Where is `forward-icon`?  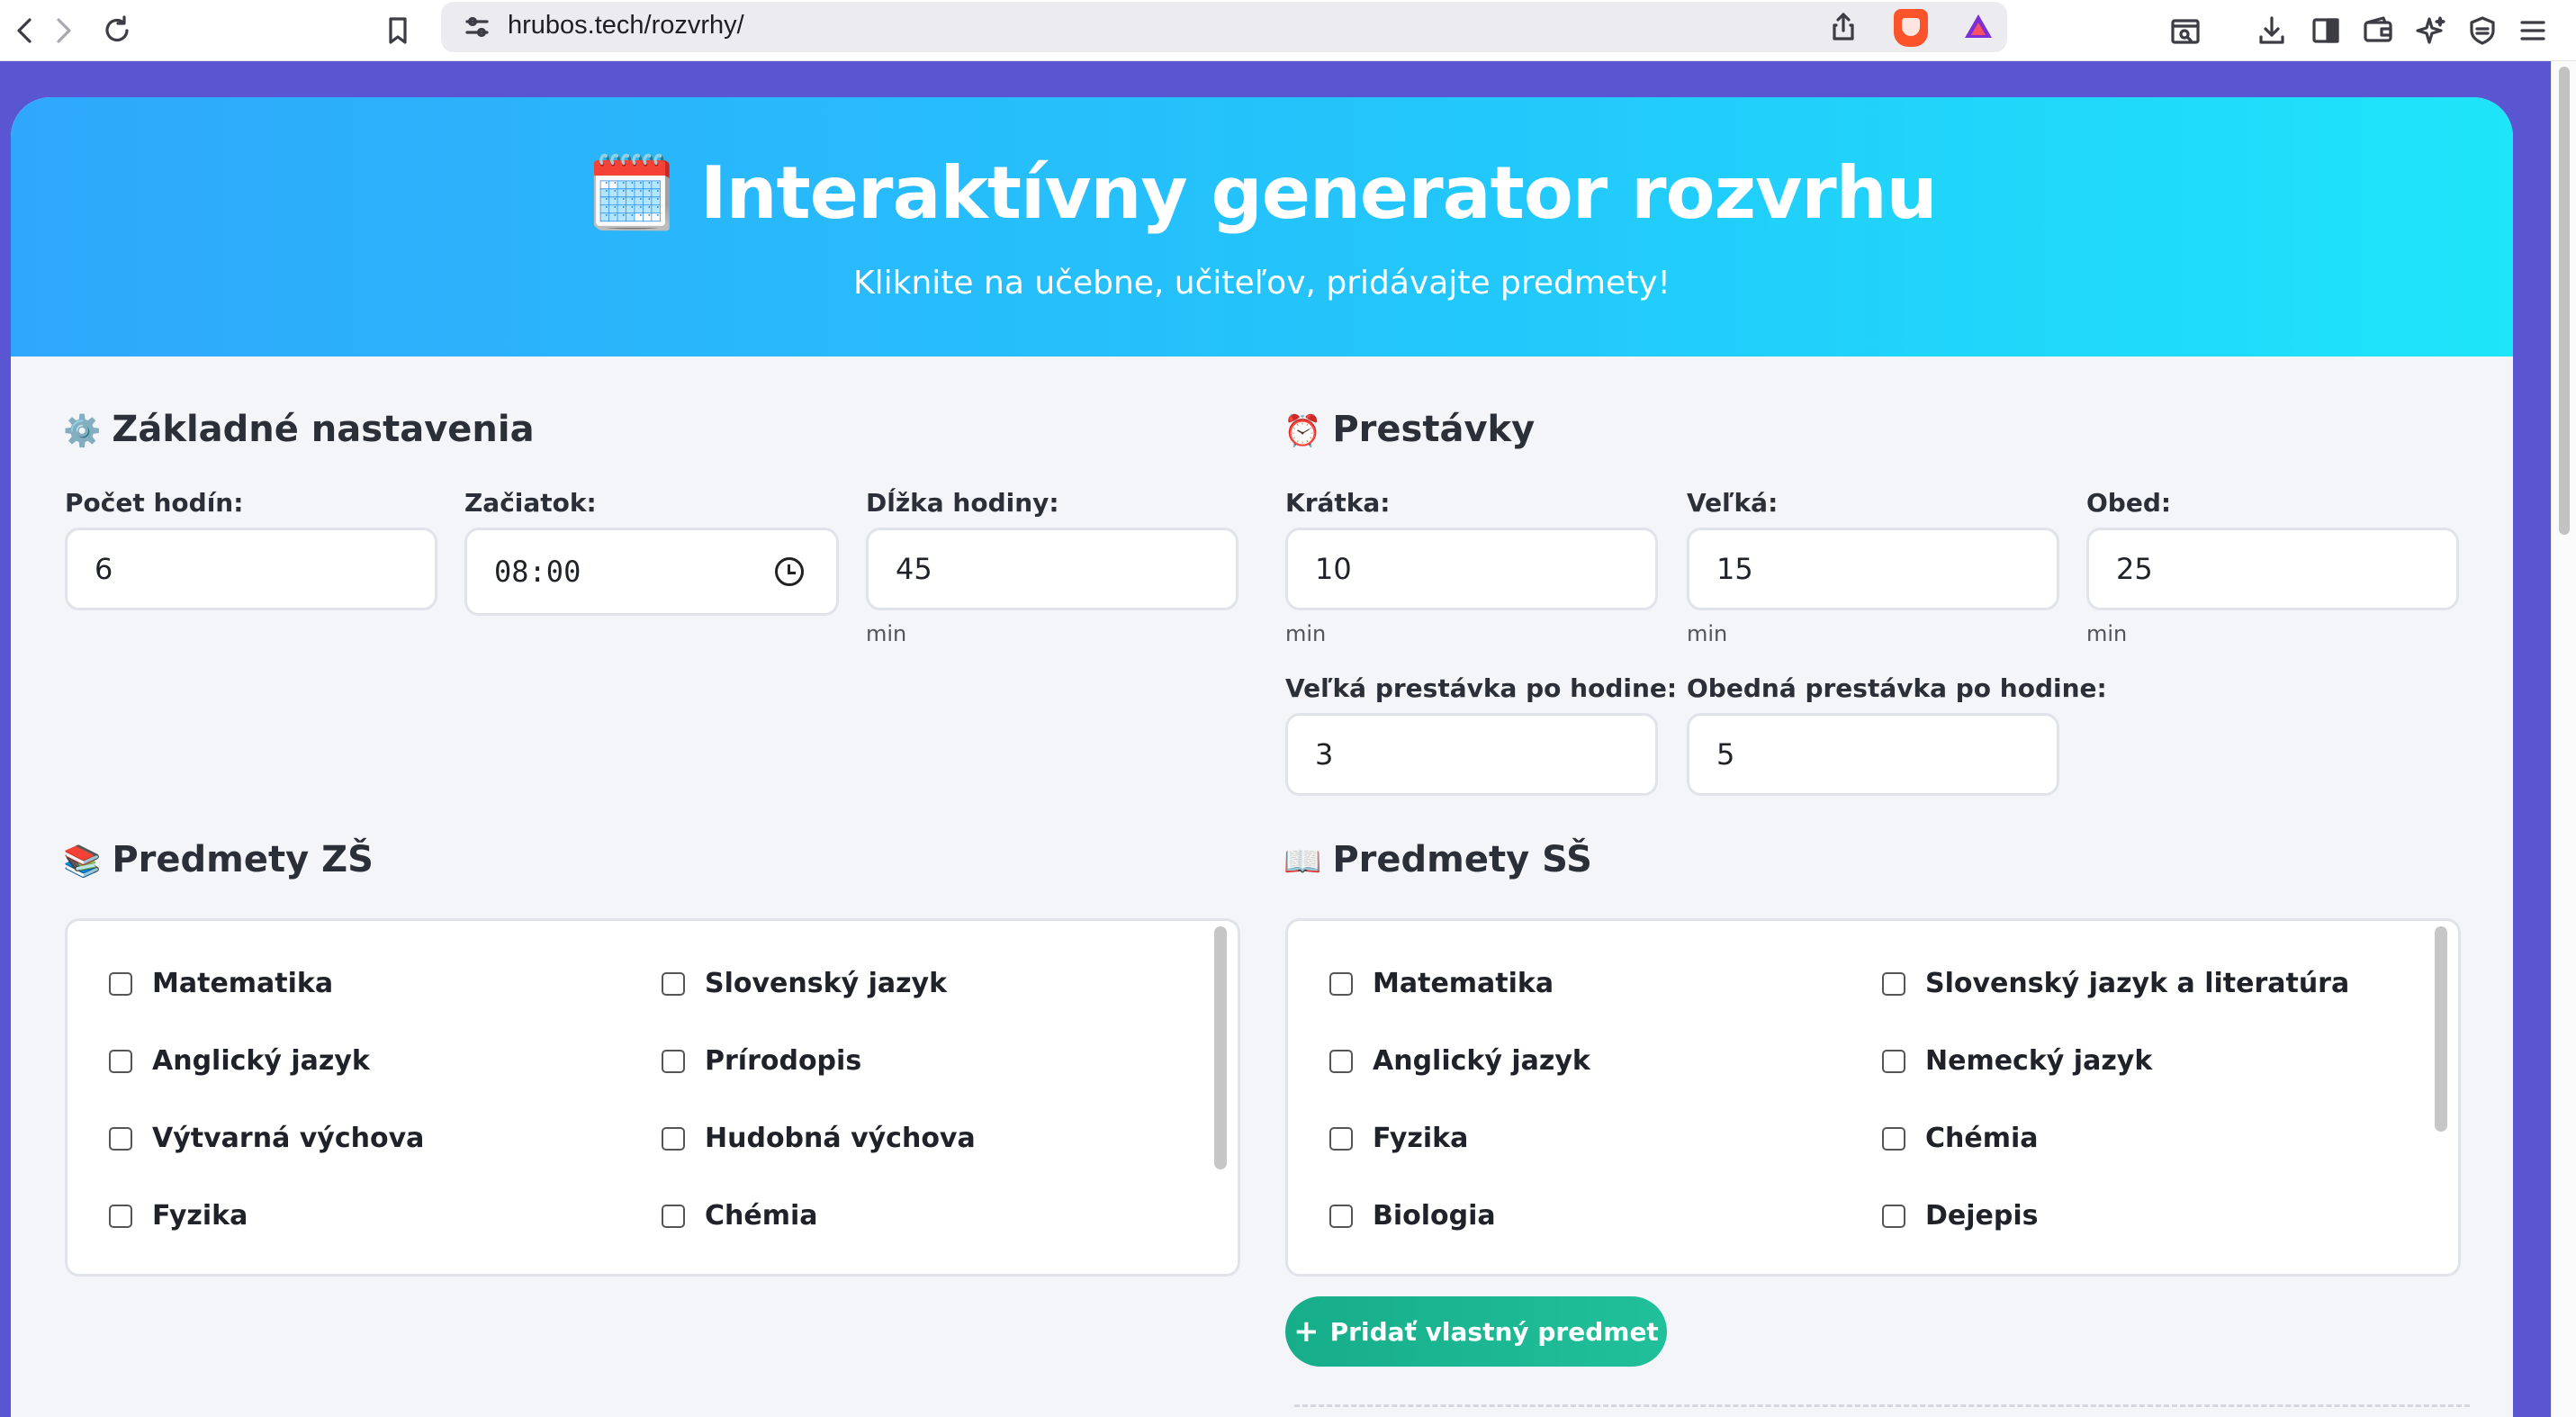
forward-icon is located at coordinates (63, 30).